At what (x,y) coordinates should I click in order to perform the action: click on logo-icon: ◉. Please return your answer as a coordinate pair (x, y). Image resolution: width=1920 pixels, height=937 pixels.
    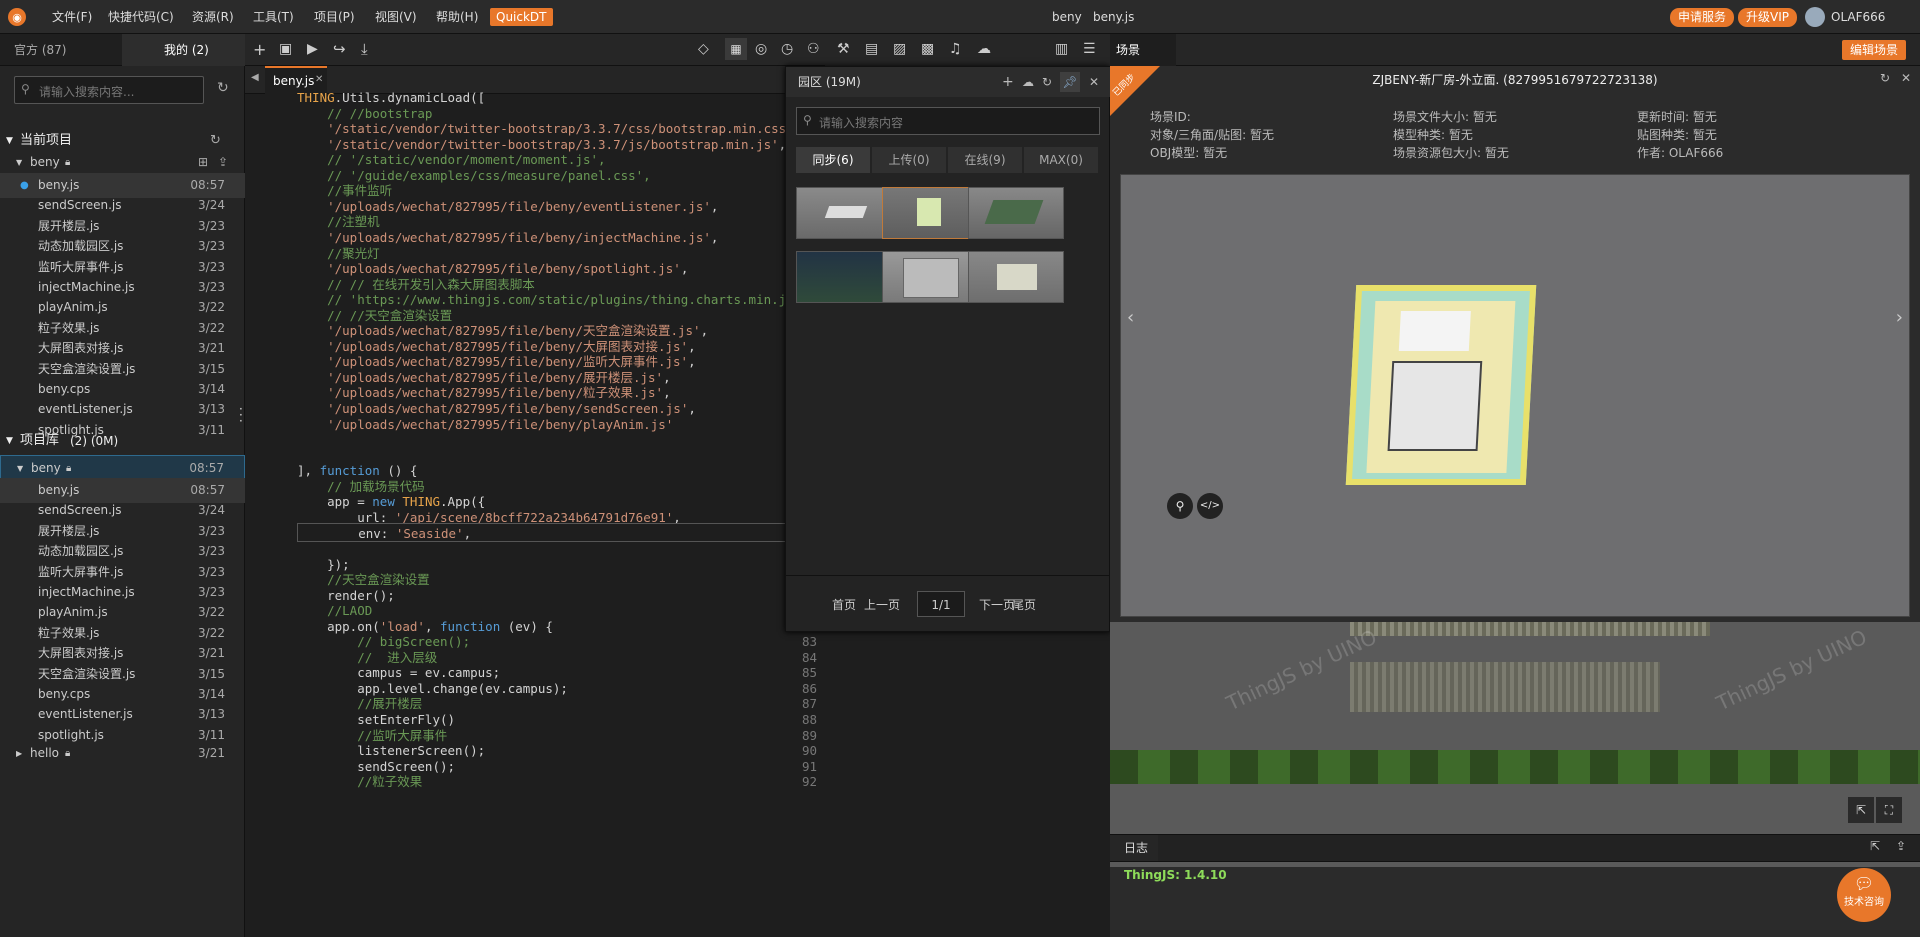
    Looking at the image, I should click on (17, 17).